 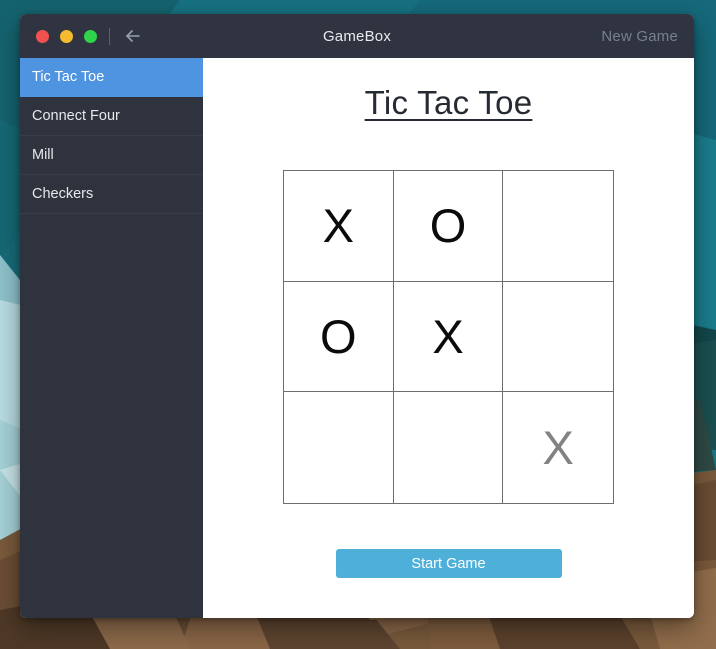 I want to click on window-controls, so click(x=66, y=36).